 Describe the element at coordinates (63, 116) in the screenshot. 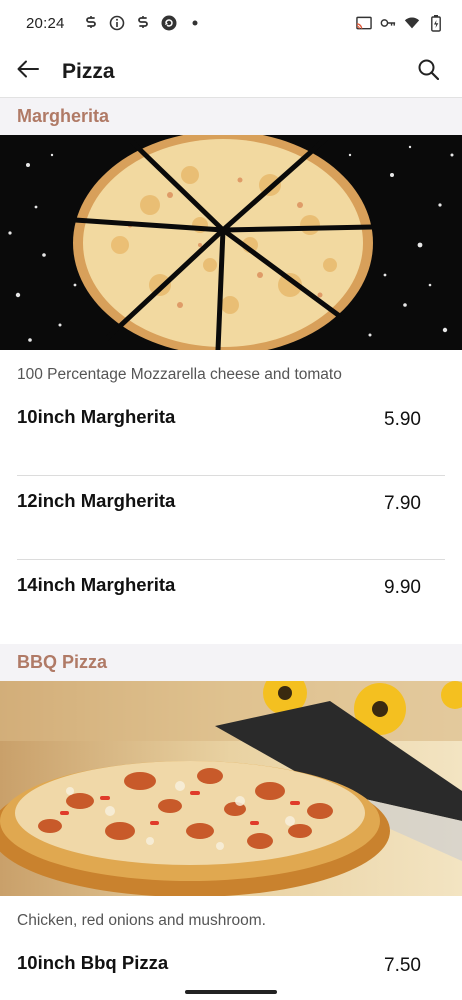

I see `section-title: Margherita` at that location.